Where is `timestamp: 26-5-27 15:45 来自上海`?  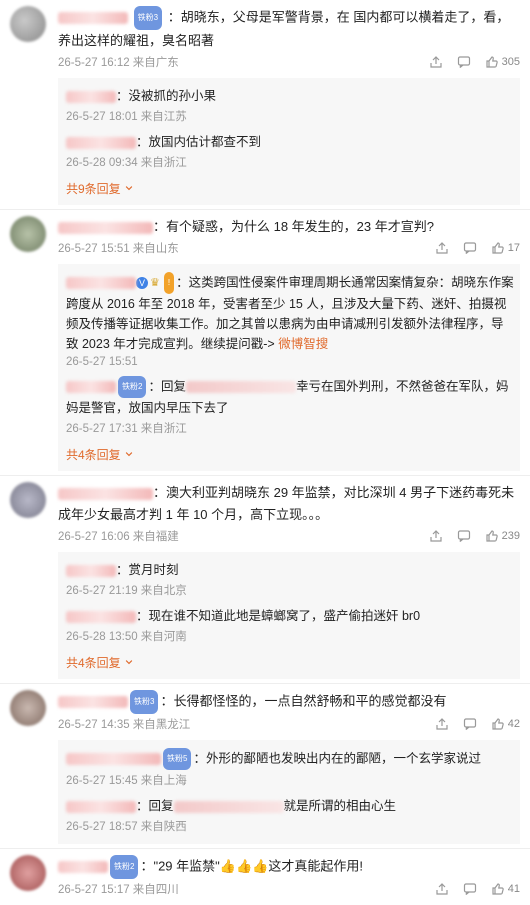
timestamp: 26-5-27 15:45 来自上海 is located at coordinates (126, 781).